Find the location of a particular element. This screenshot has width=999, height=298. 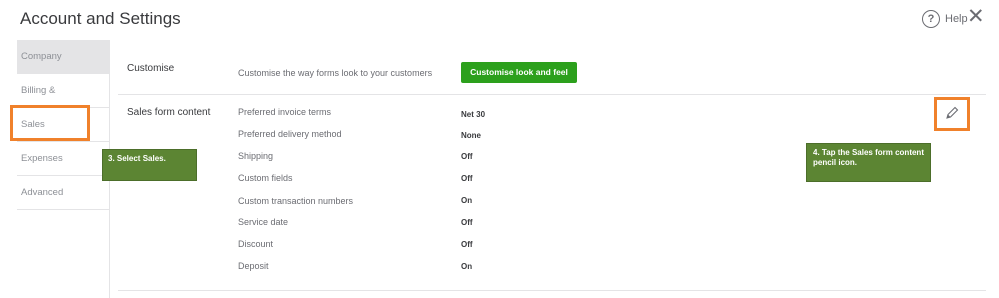

row-value-custom-transaction-numbers: On is located at coordinates (467, 200).